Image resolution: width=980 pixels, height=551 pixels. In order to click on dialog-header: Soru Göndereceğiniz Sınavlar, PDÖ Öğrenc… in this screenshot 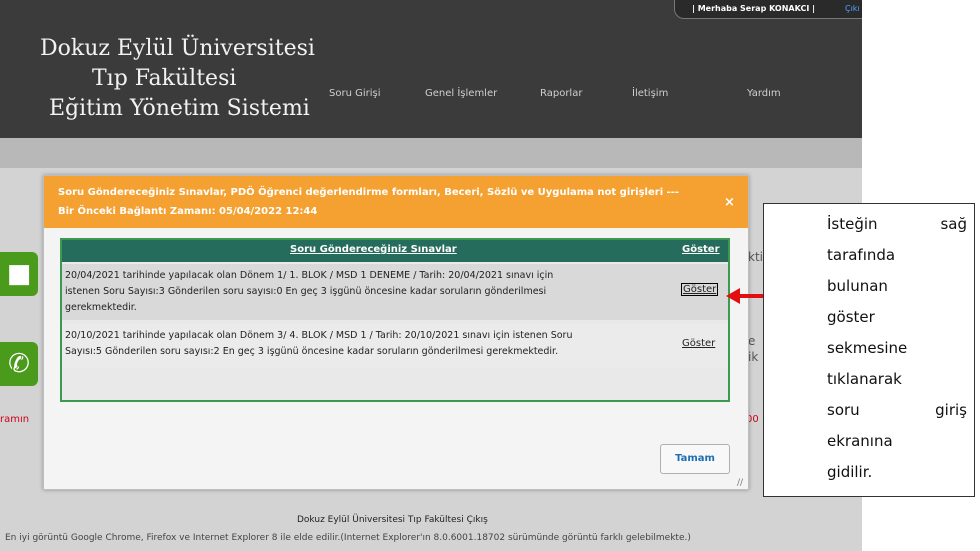, I will do `click(396, 202)`.